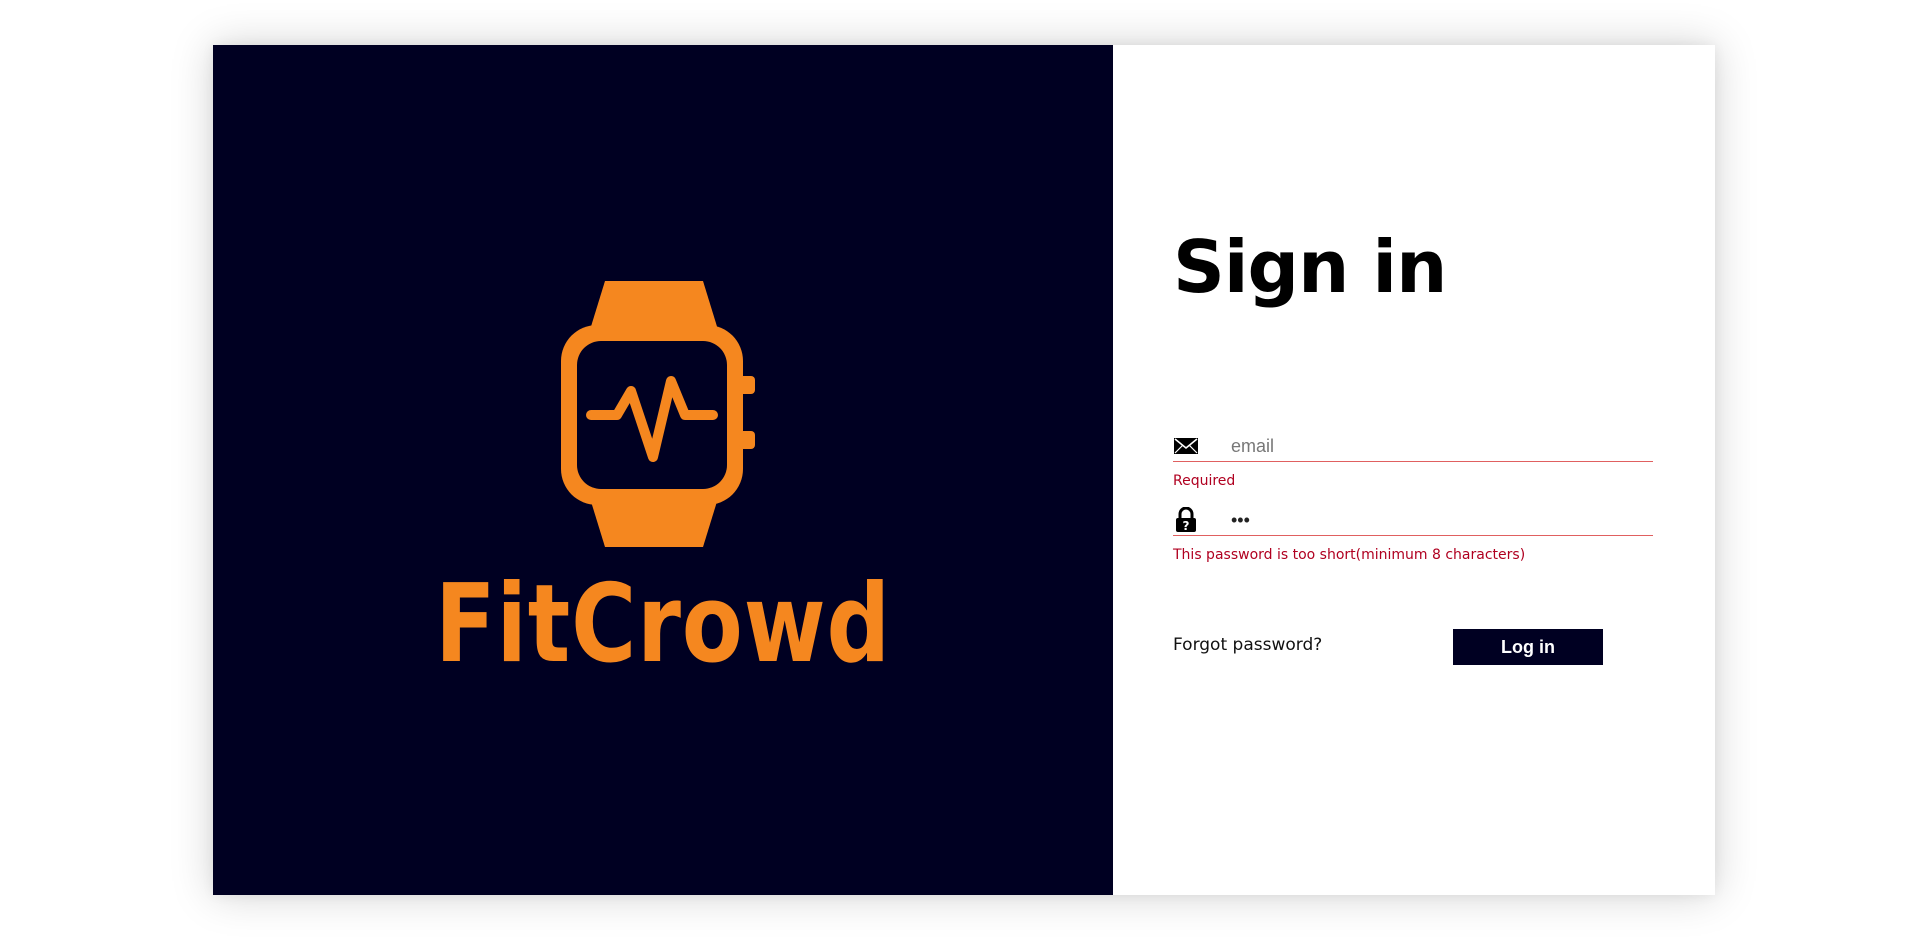 This screenshot has height=939, width=1925. I want to click on smartwatch-heartbeat-icon, so click(658, 414).